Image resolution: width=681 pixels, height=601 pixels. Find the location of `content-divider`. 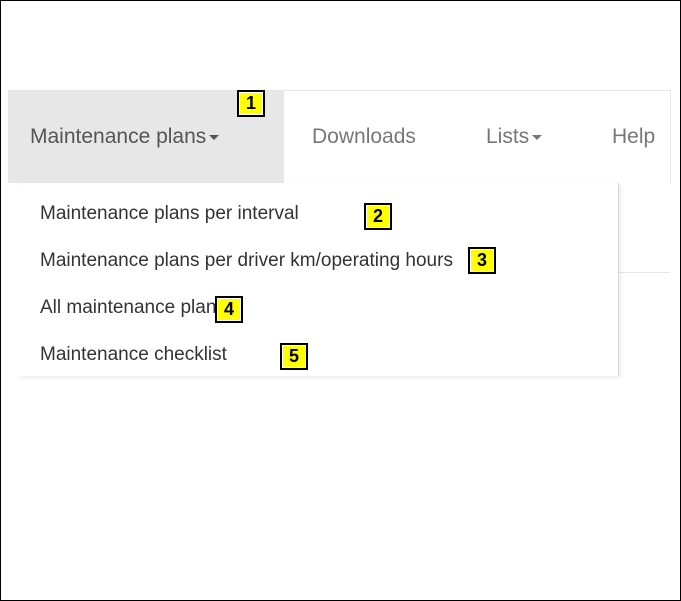

content-divider is located at coordinates (644, 272).